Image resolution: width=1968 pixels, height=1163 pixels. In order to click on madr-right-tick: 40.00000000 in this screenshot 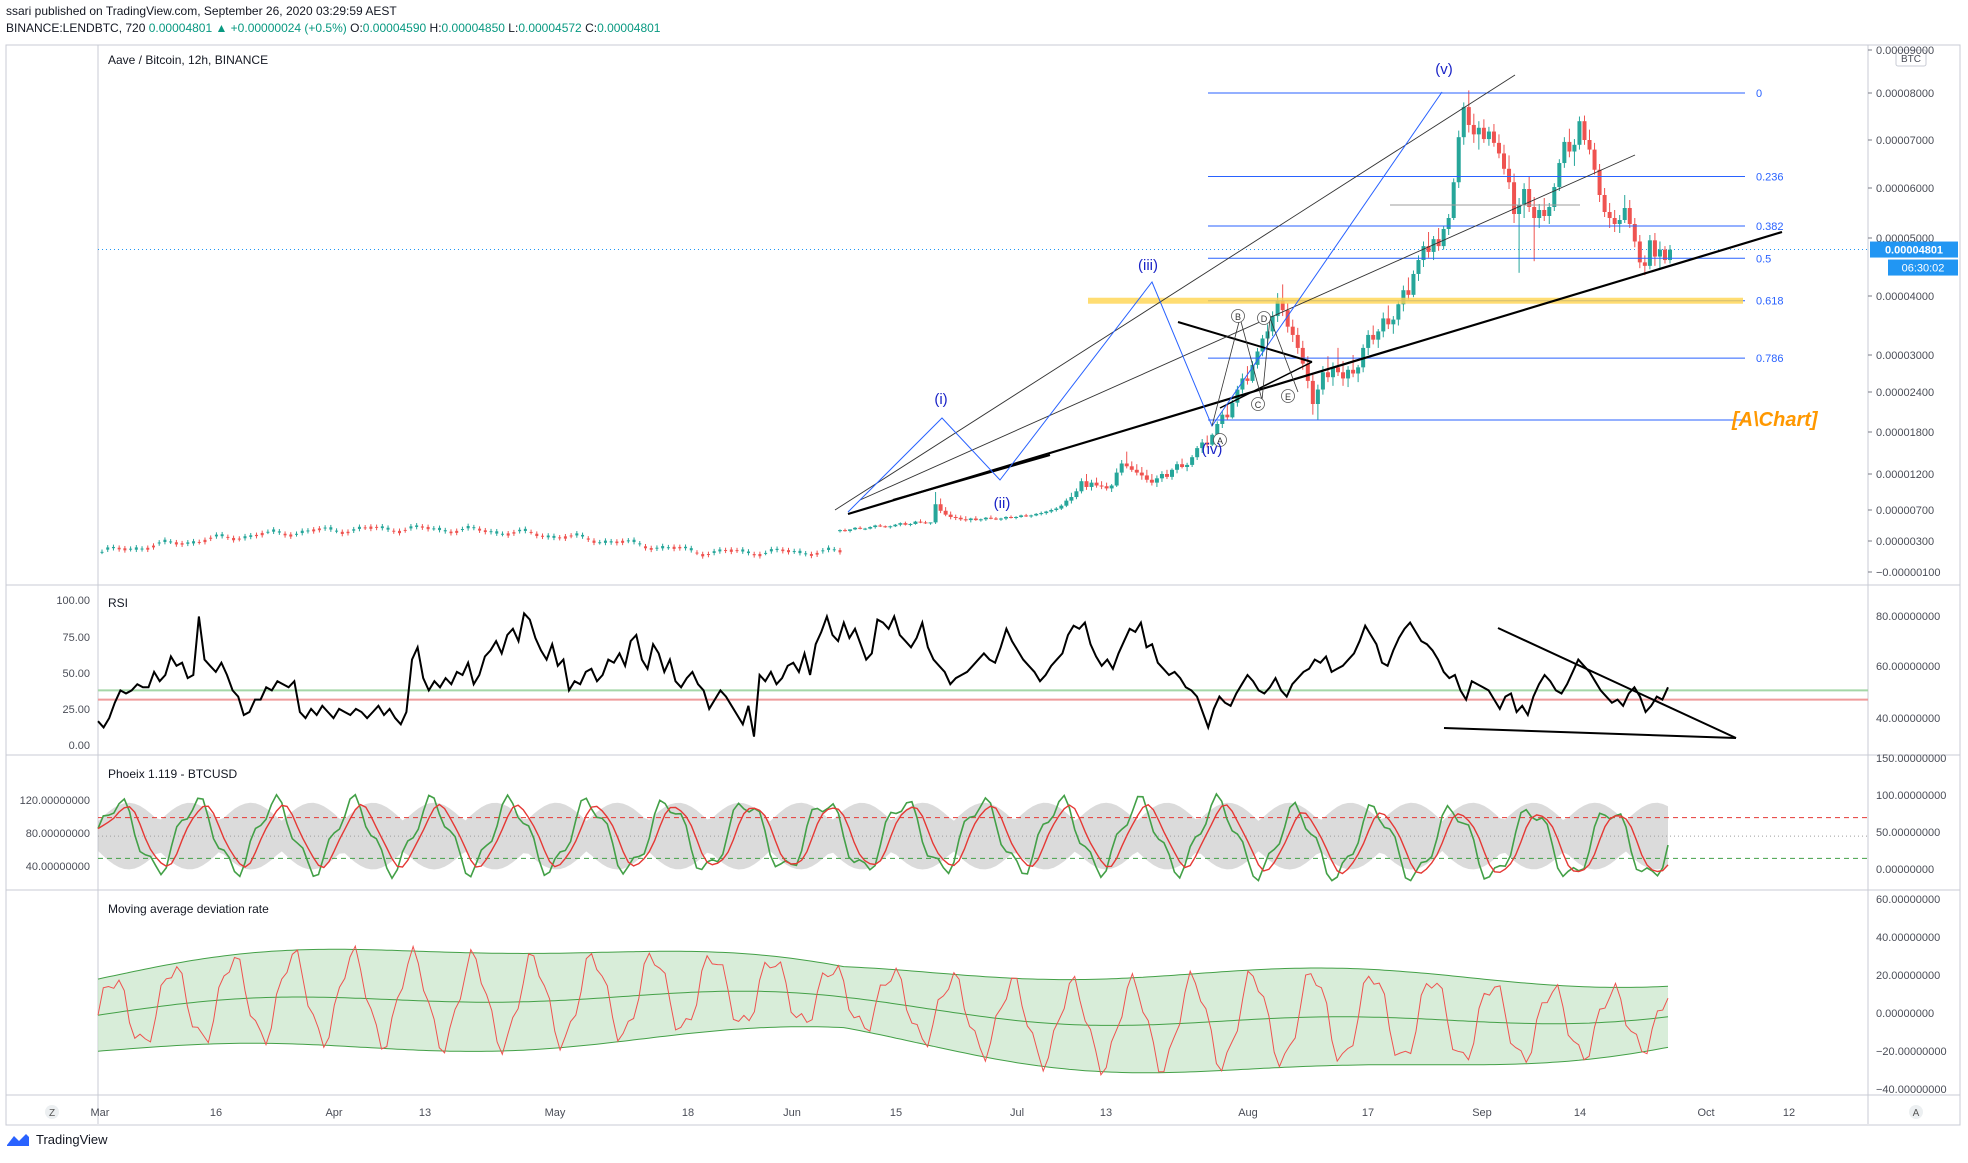, I will do `click(1908, 938)`.